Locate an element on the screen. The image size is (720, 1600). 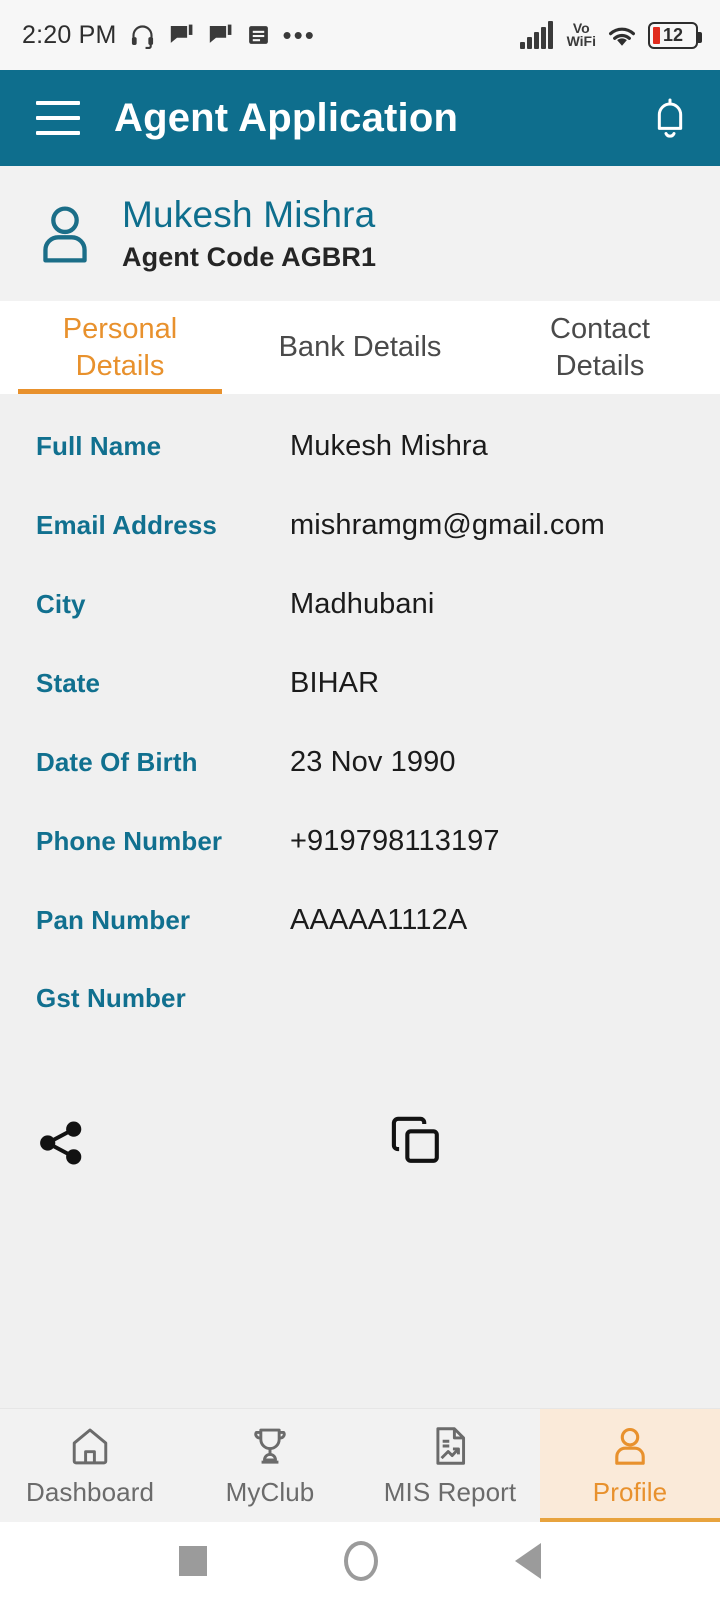
profile-summary: Mukesh Mishra Agent Code AGBR1 is located at coordinates (360, 233).